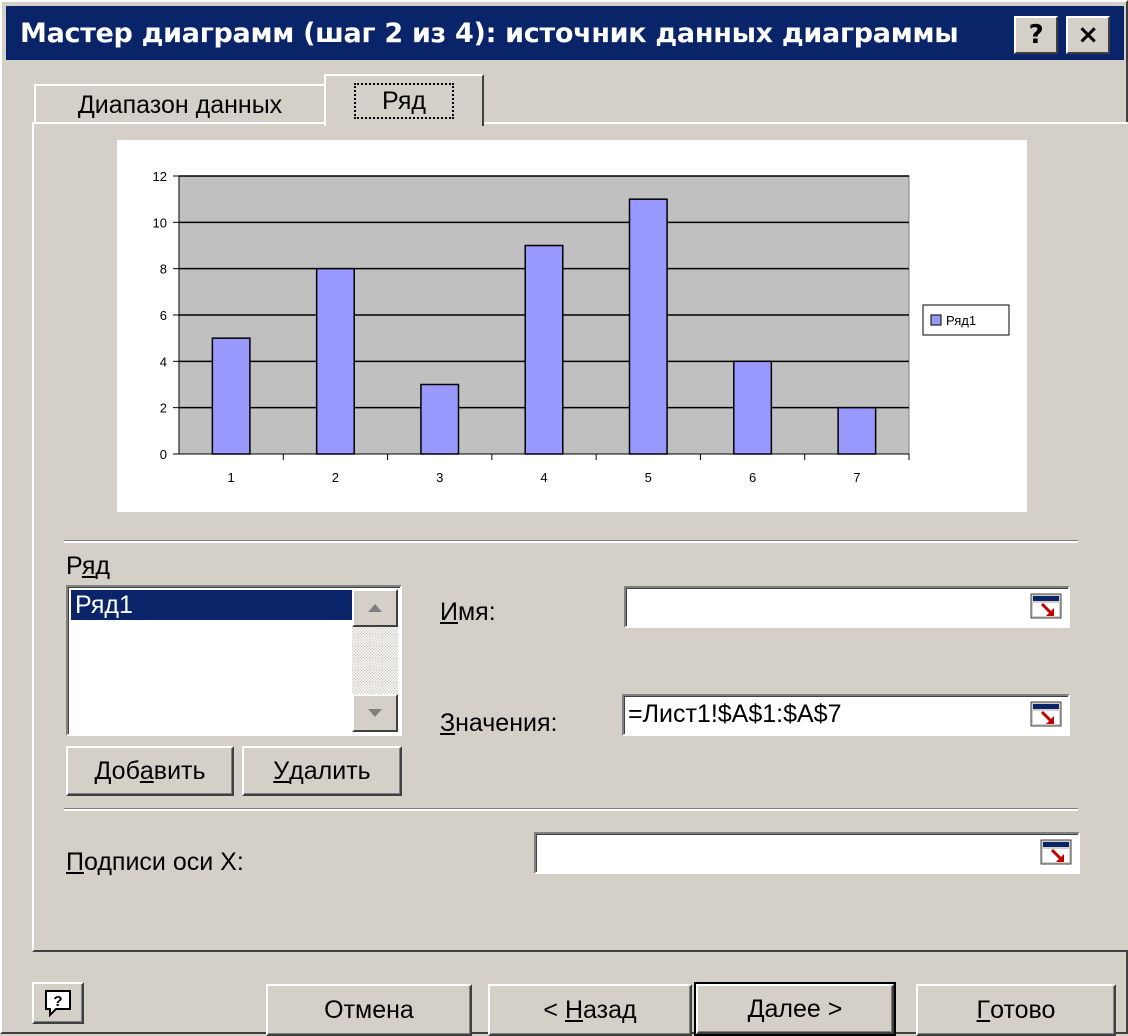 The width and height of the screenshot is (1128, 1036). I want to click on help-question-icon: ?, so click(1036, 35).